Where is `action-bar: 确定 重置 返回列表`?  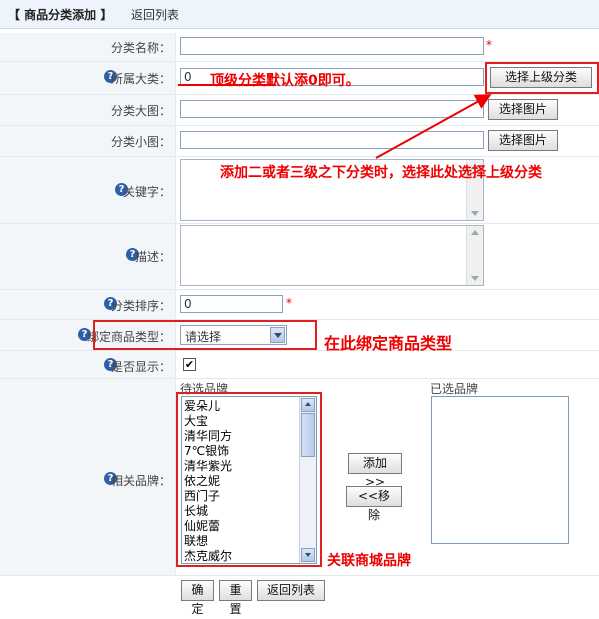 action-bar: 确定 重置 返回列表 is located at coordinates (299, 596).